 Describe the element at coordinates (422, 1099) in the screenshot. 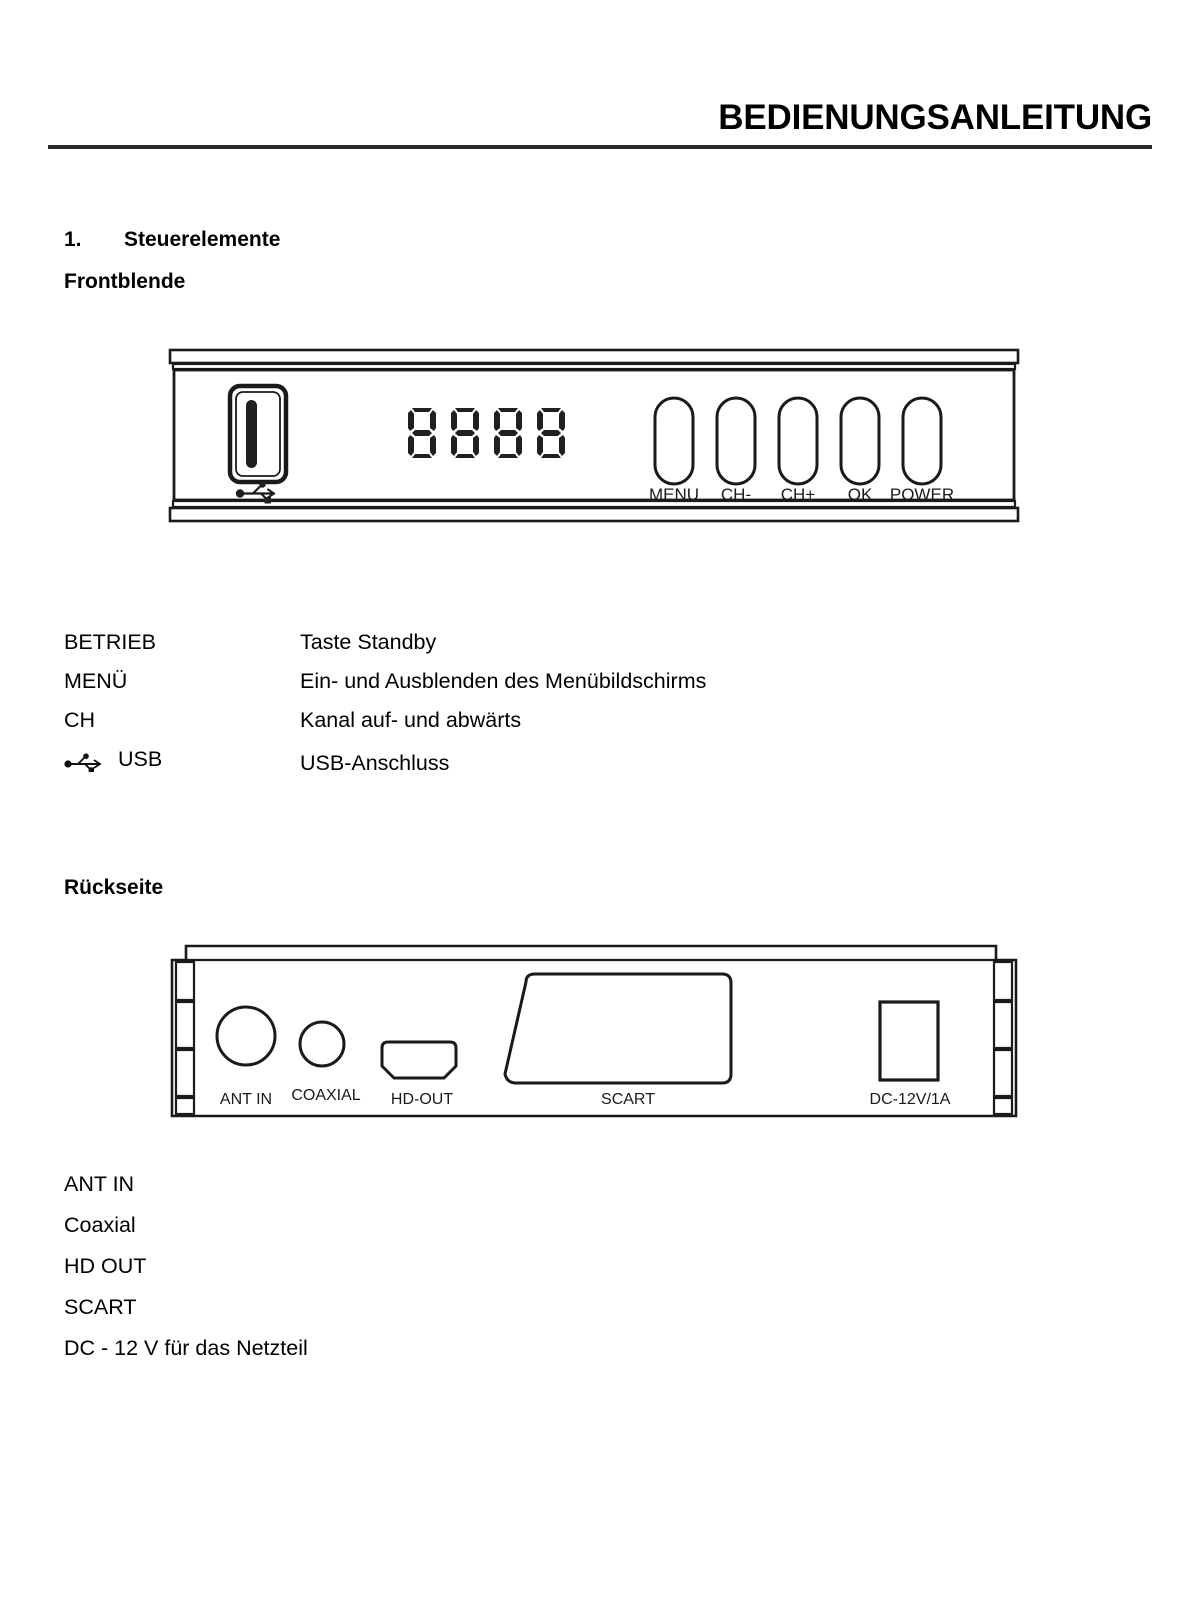

I see `connector-label-hd-out: HD-OUT` at that location.